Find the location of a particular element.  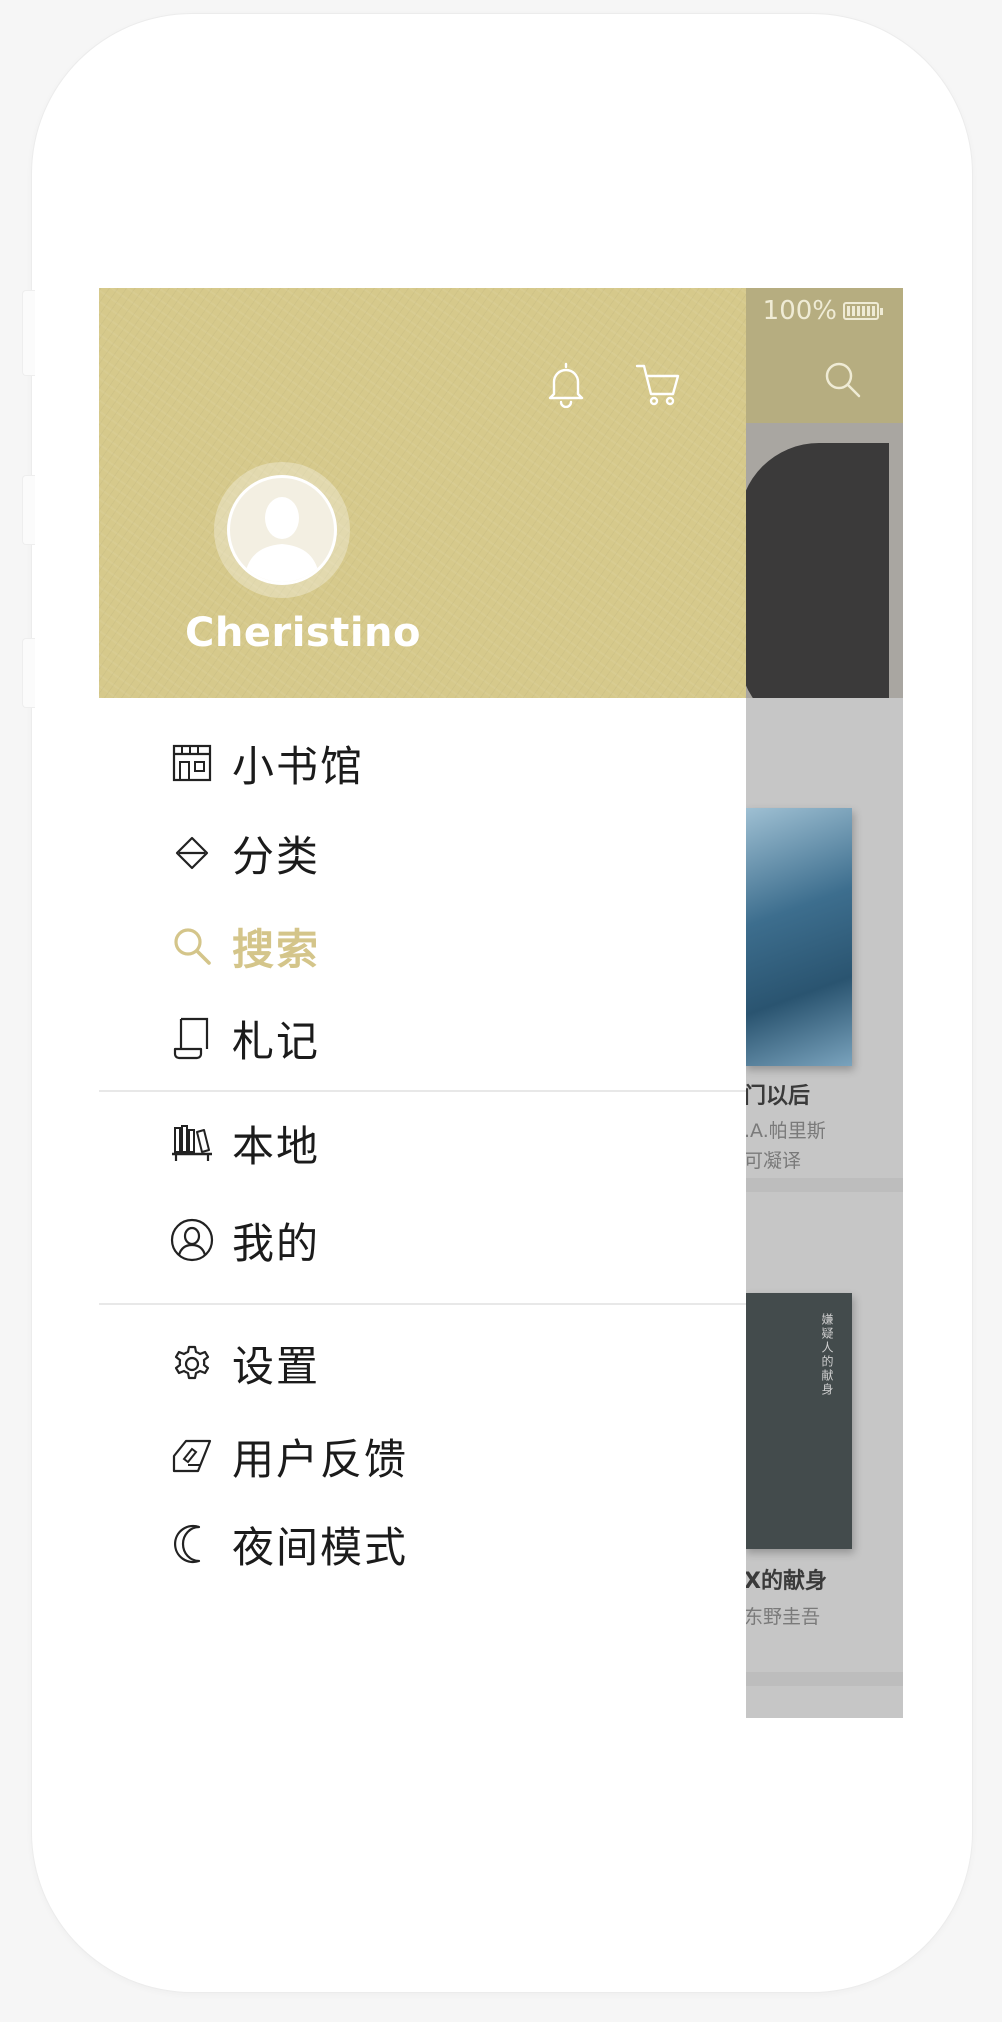

menu-label: 本地 is located at coordinates (276, 1146).